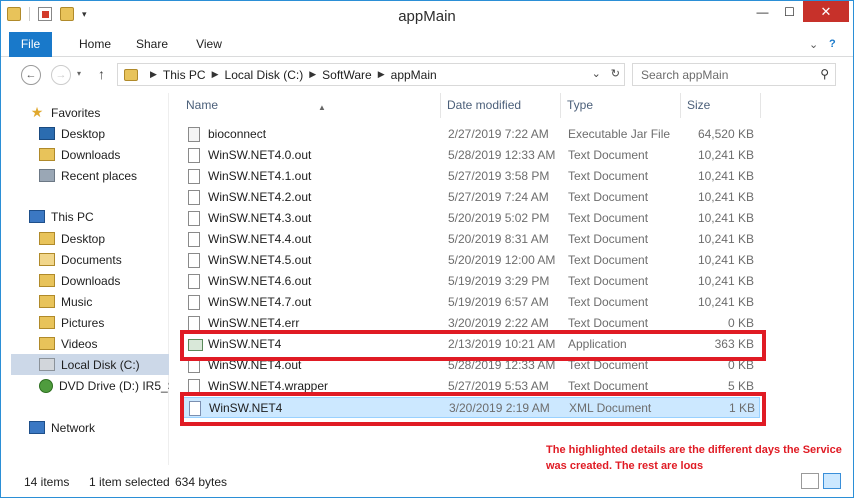  I want to click on nav-item-network: Network, so click(99, 427).